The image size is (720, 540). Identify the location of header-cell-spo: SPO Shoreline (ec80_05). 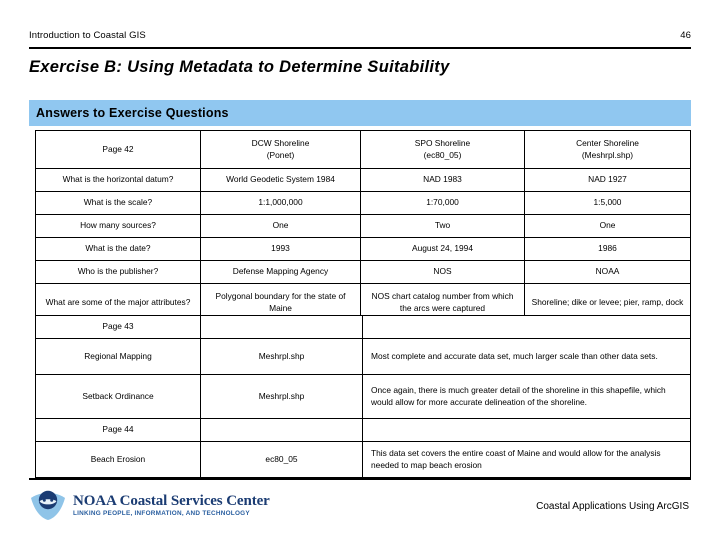
(442, 149).